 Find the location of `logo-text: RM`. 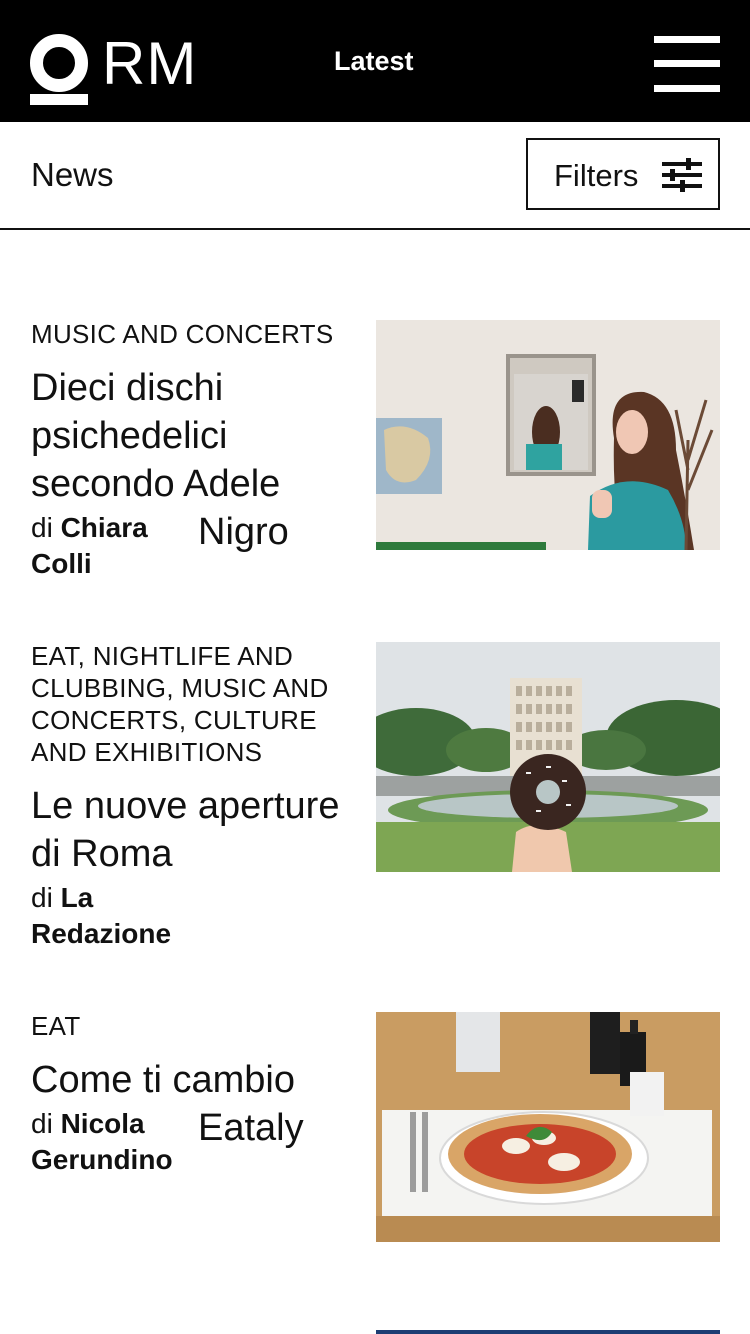

logo-text: RM is located at coordinates (150, 63).